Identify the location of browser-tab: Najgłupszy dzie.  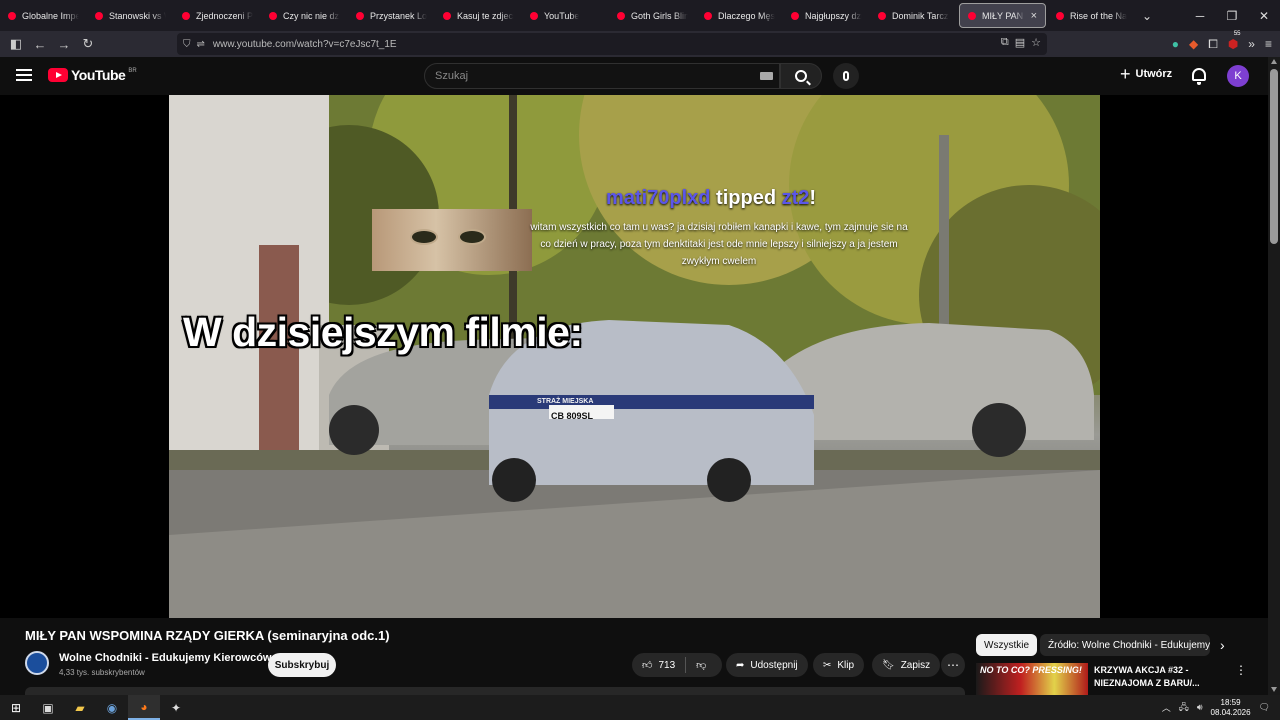
(826, 15).